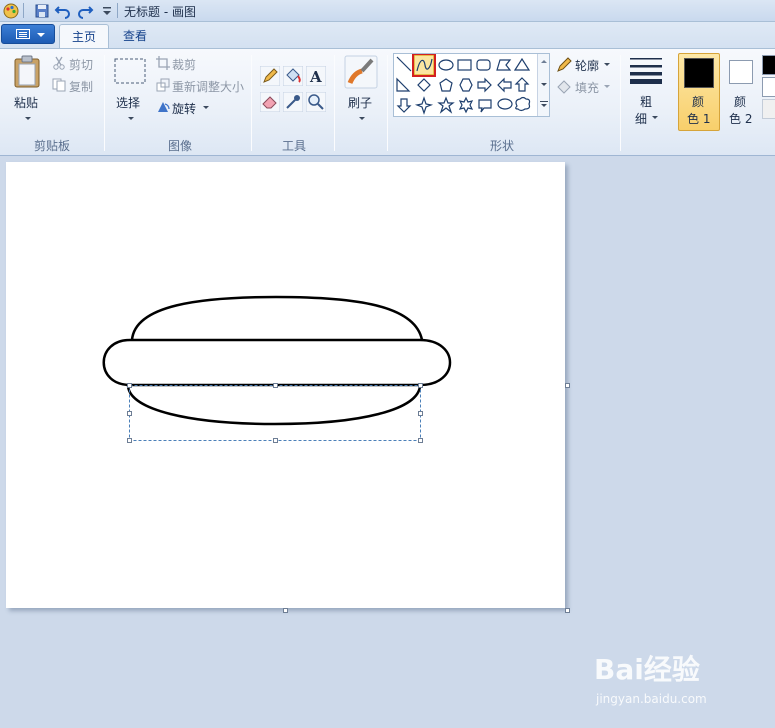 This screenshot has width=775, height=728. Describe the element at coordinates (522, 64) in the screenshot. I see `triangle-shape-icon` at that location.